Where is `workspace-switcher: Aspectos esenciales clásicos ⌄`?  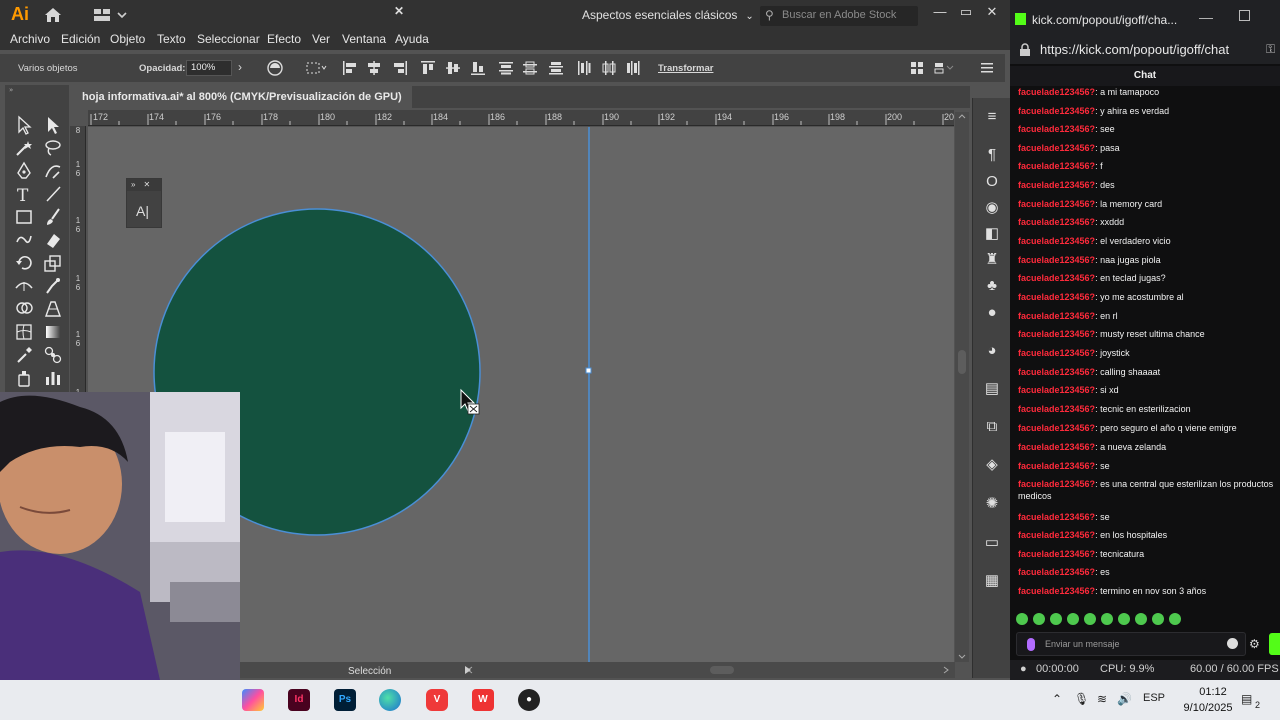
workspace-switcher: Aspectos esenciales clásicos ⌄ is located at coordinates (668, 15).